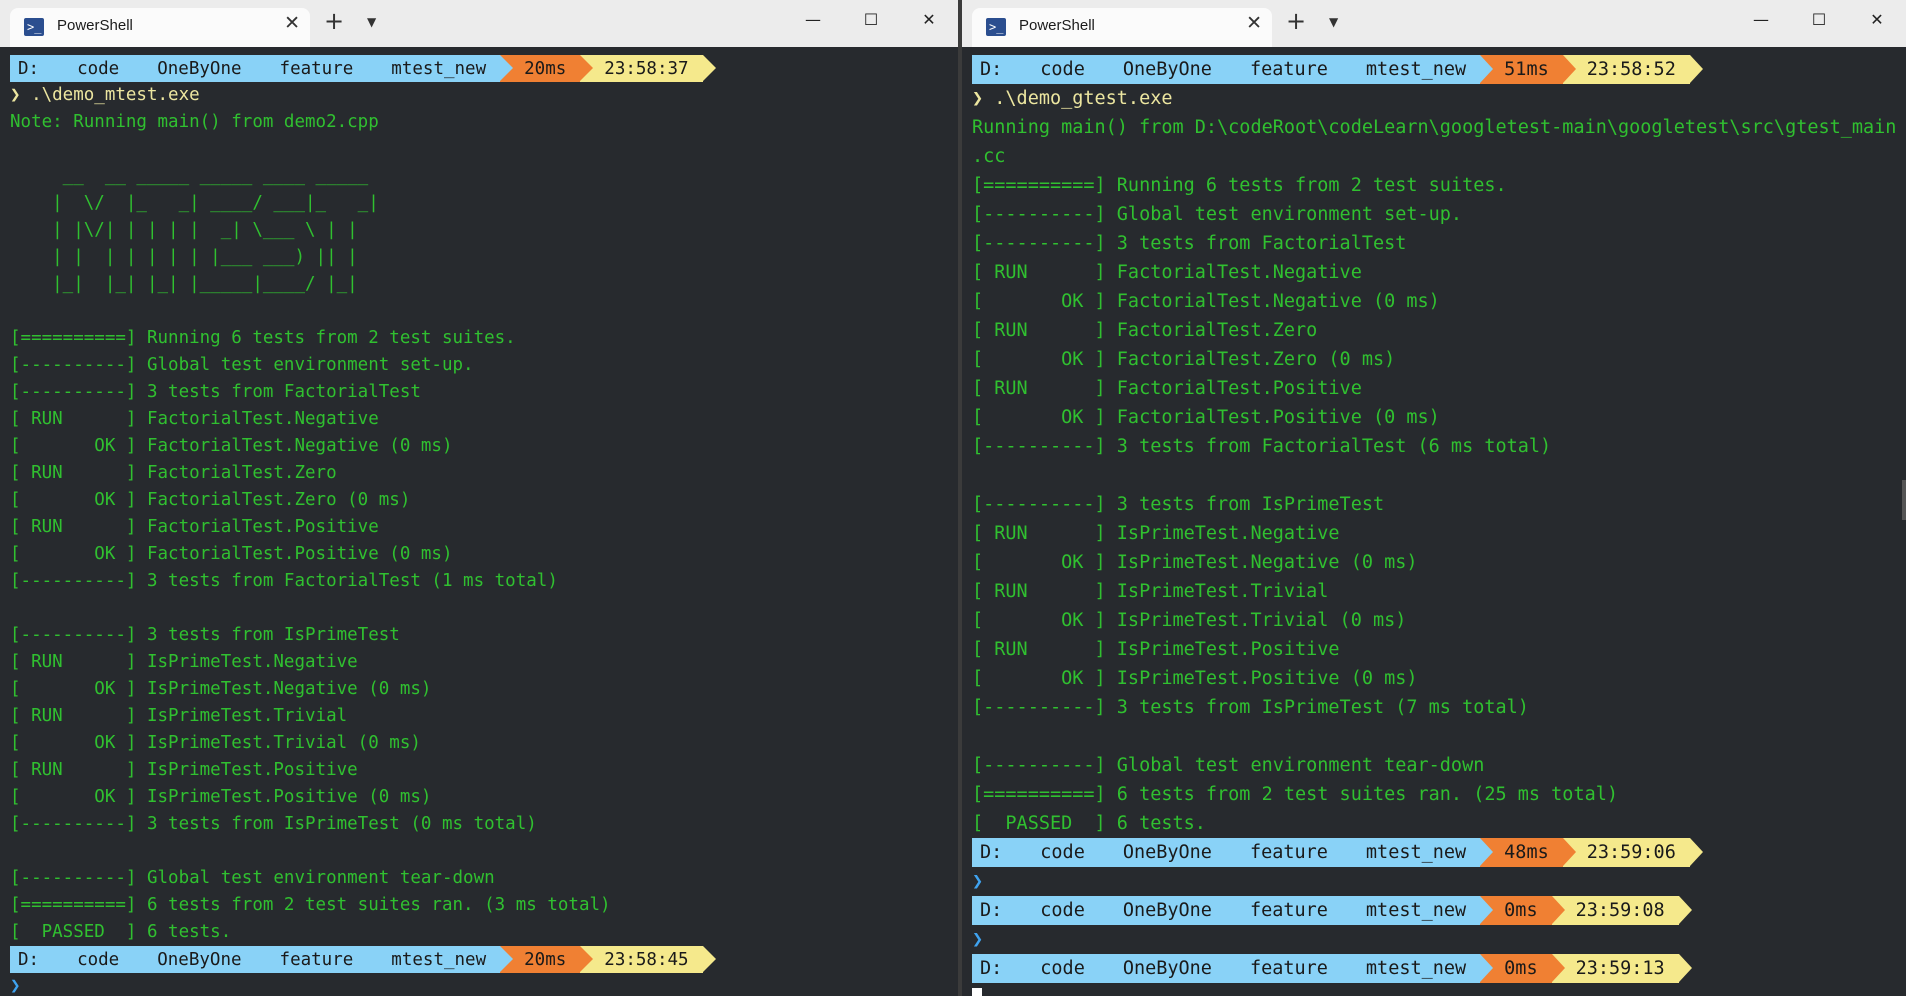 The image size is (1906, 996). Describe the element at coordinates (1621, 910) in the screenshot. I see `prompt-time: 23:59:08` at that location.